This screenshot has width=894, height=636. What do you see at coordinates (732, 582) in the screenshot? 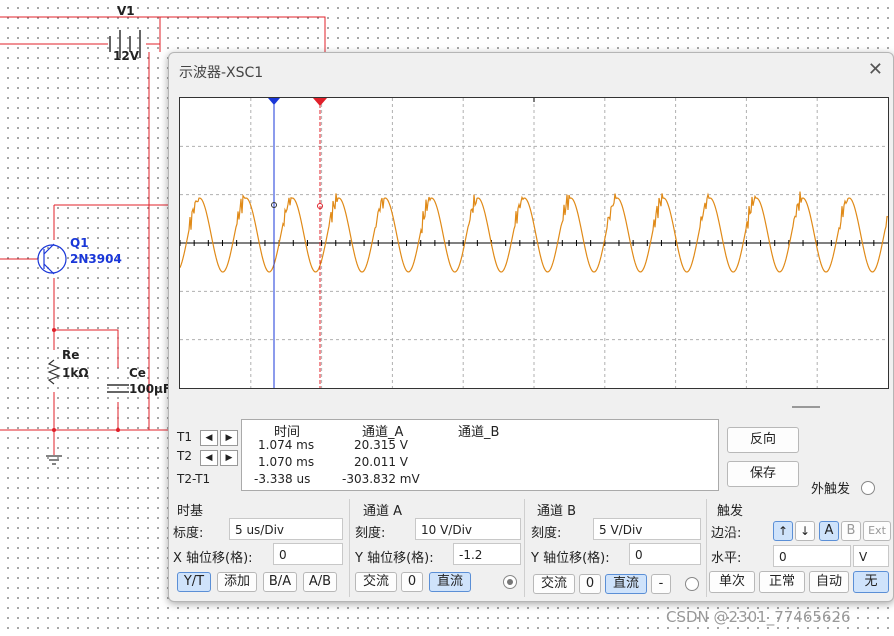
I see `trigger-single-button: 单次` at bounding box center [732, 582].